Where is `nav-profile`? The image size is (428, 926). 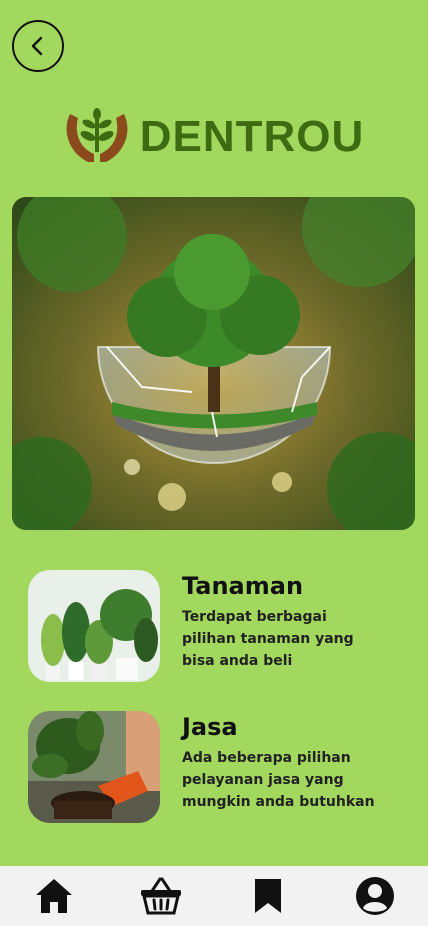 nav-profile is located at coordinates (375, 896).